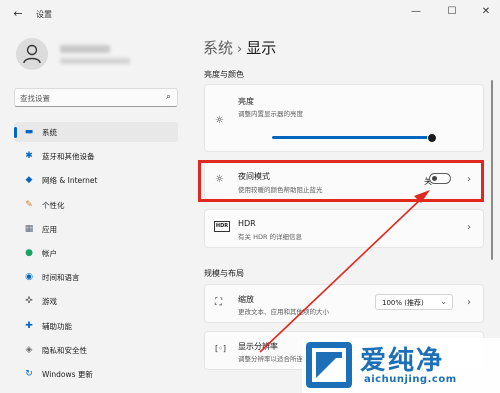 The image size is (500, 393). I want to click on watermark-logo, so click(329, 365).